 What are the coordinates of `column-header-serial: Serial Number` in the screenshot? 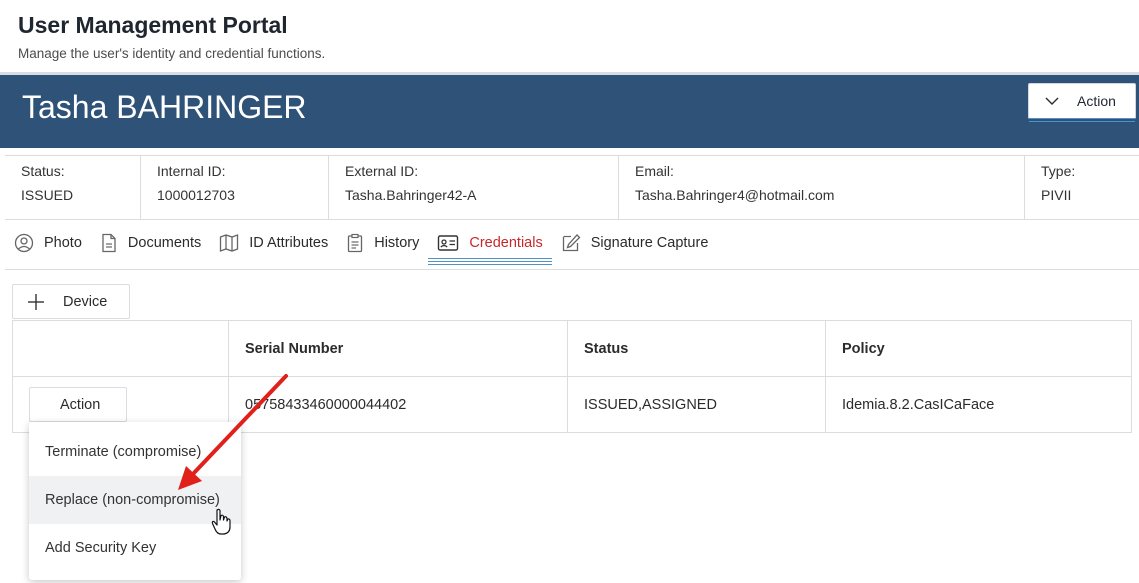 It's located at (398, 348).